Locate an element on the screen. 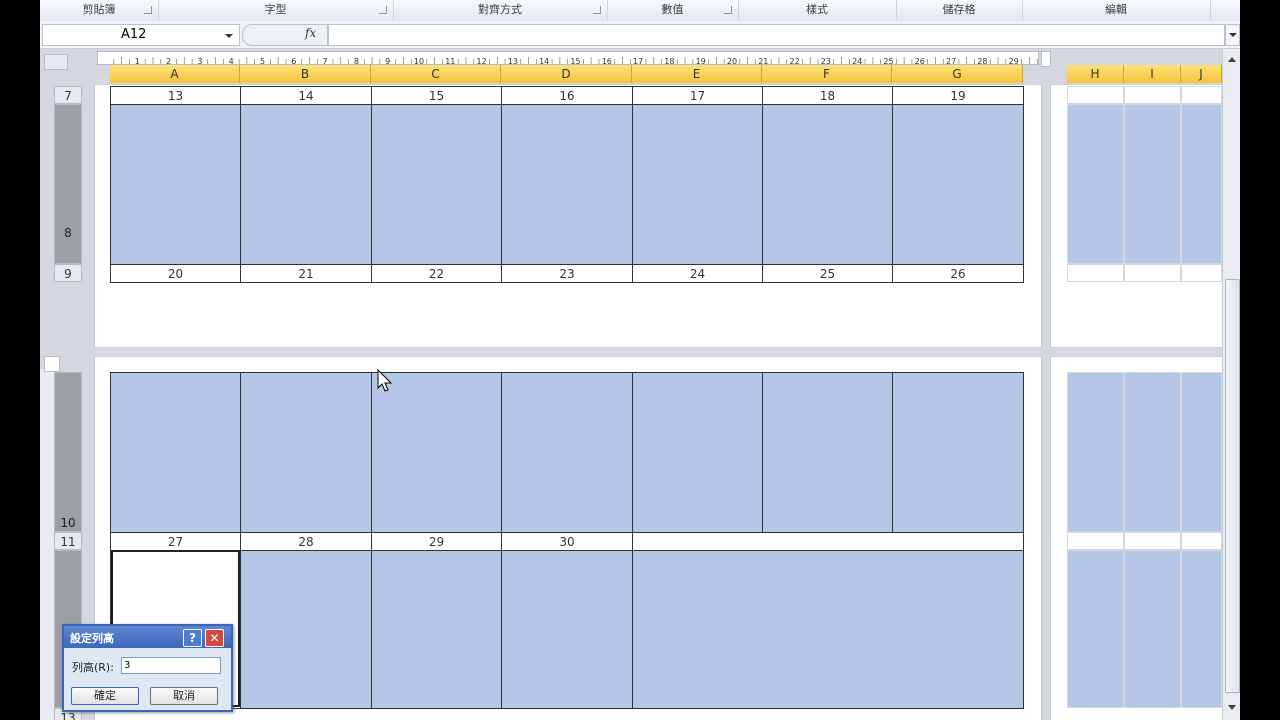 This screenshot has width=1280, height=720. date-cell: 13 is located at coordinates (175, 95).